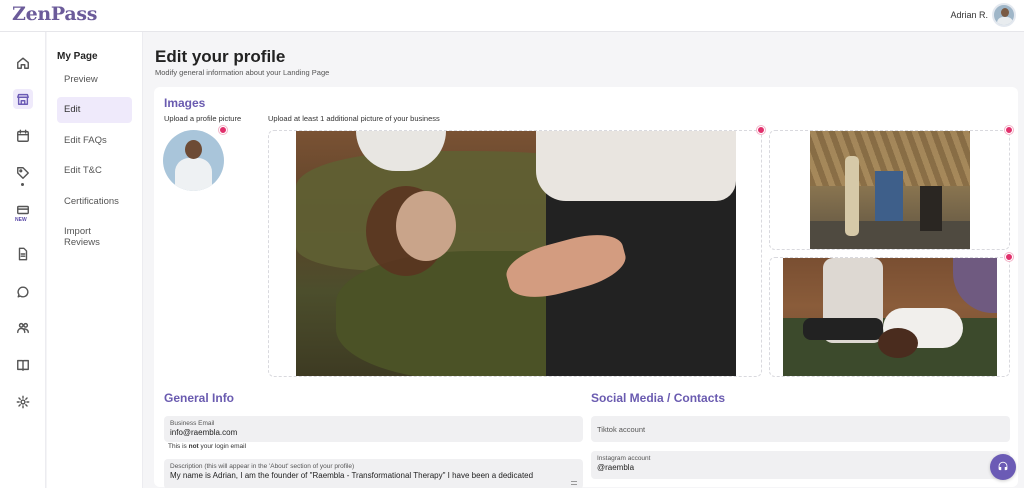  Describe the element at coordinates (624, 458) in the screenshot. I see `instagram-label: Instagram account` at that location.